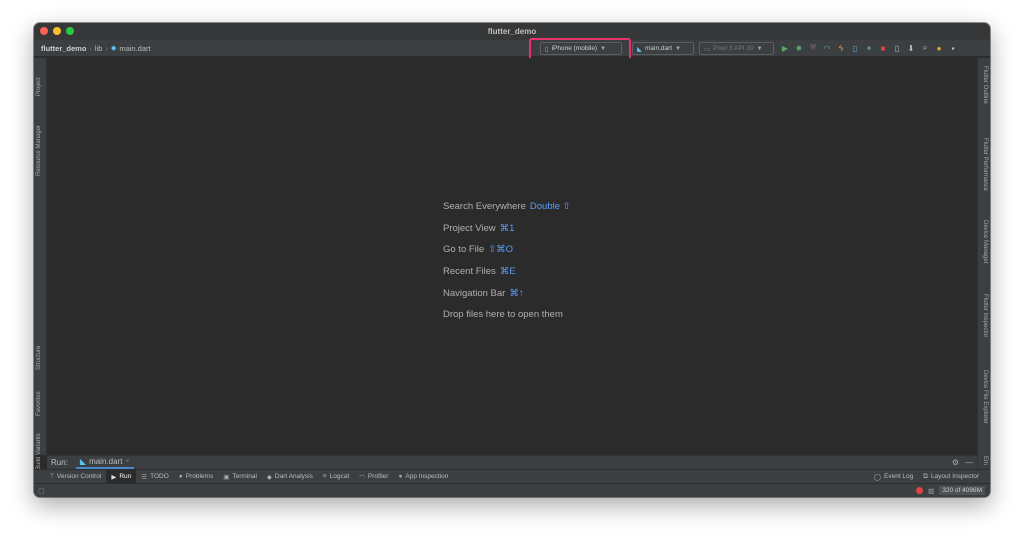 The width and height of the screenshot is (1024, 541). Describe the element at coordinates (920, 490) in the screenshot. I see `error-indicator-icon` at that location.